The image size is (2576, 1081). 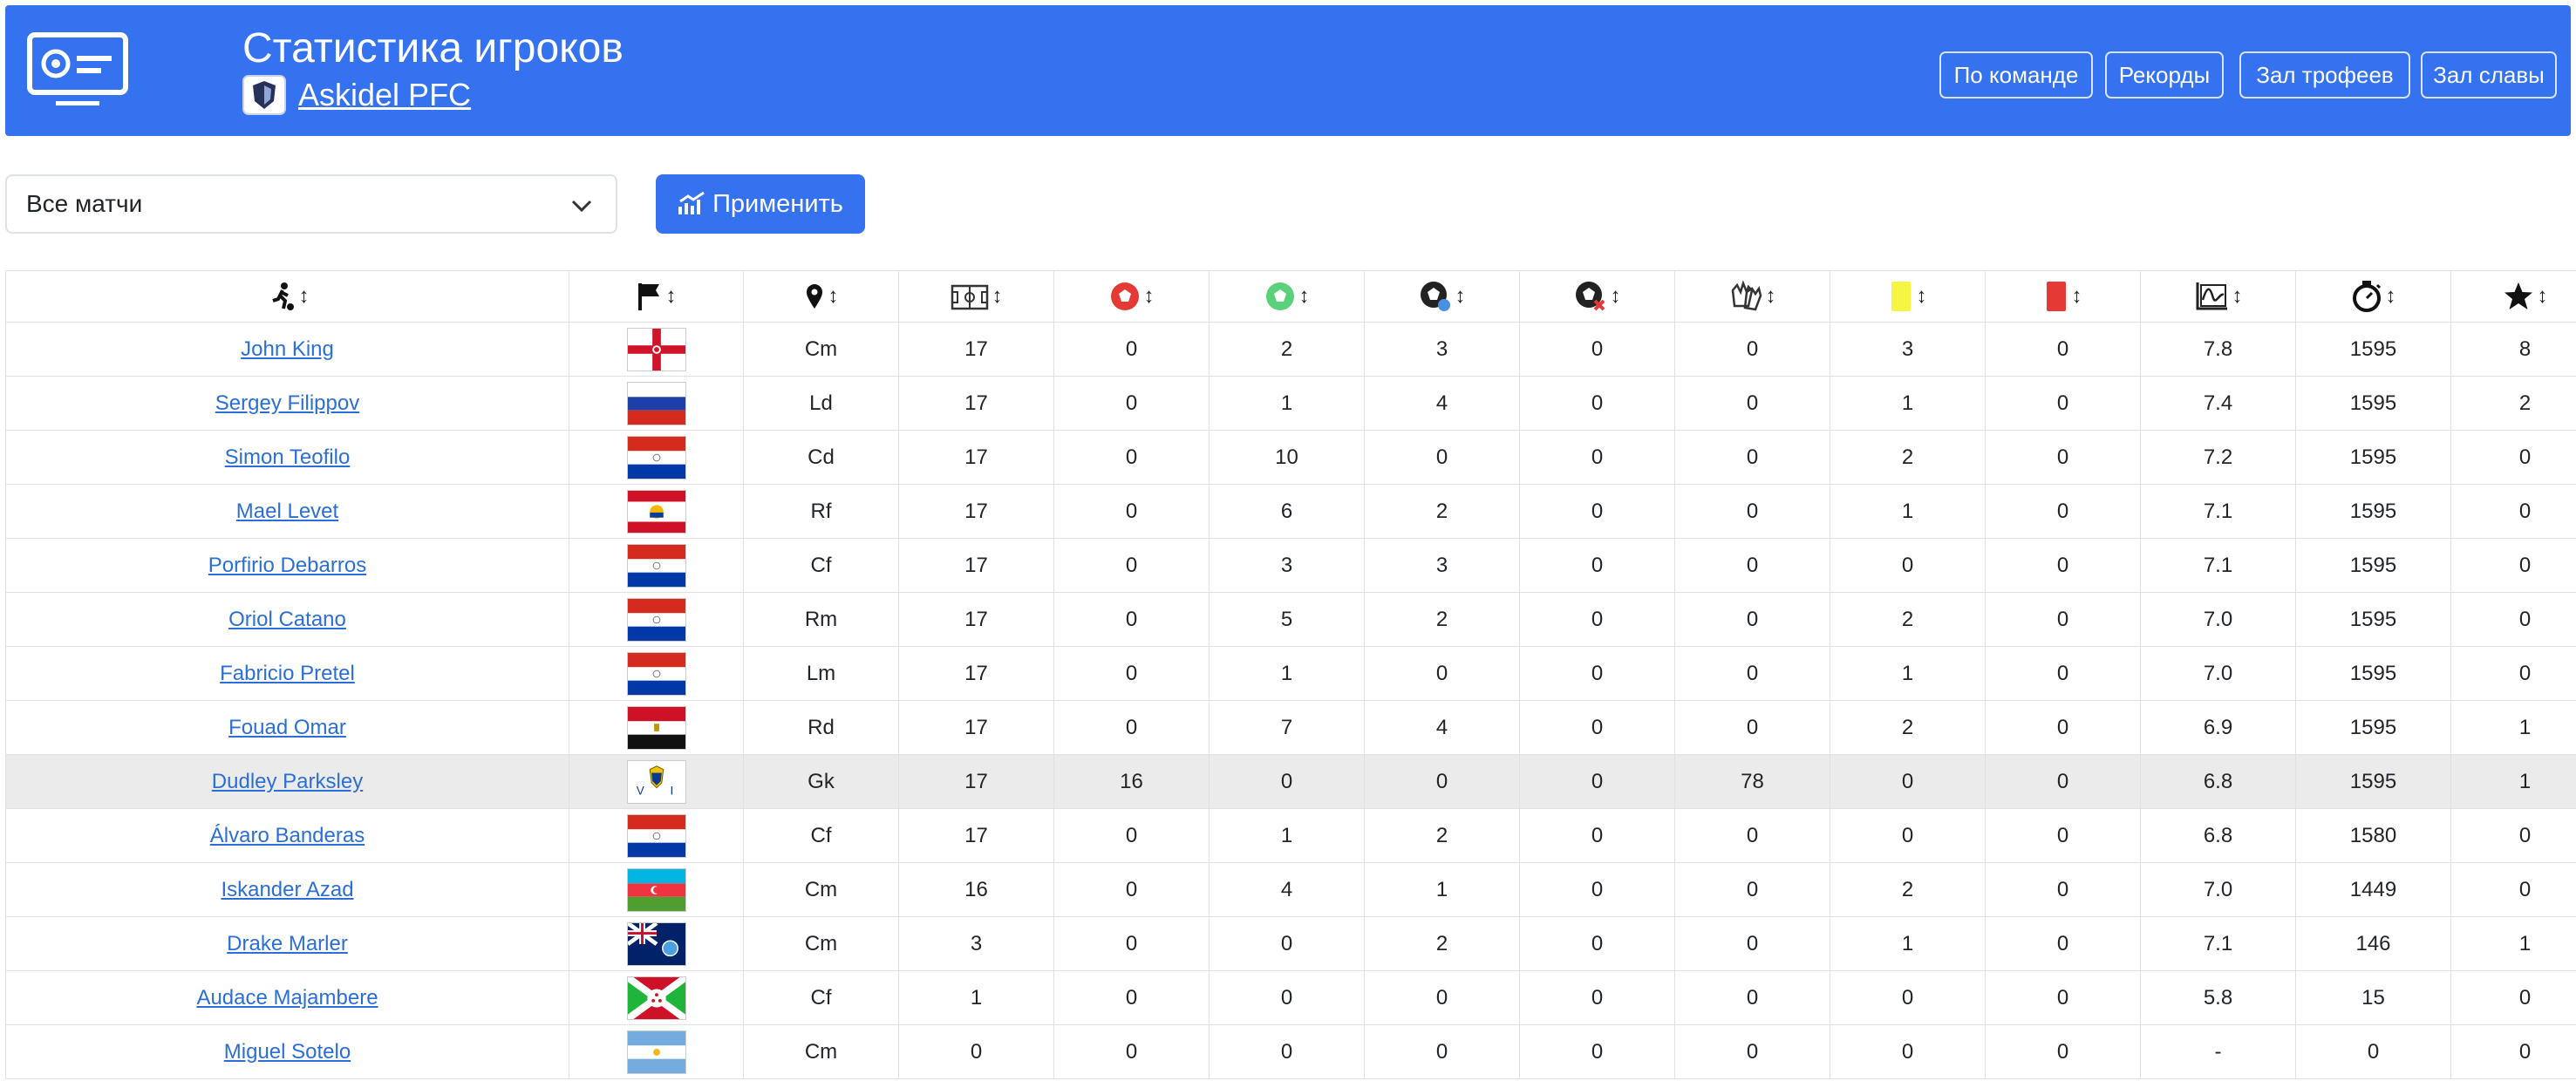 I want to click on apply-label: Применить, so click(x=777, y=204).